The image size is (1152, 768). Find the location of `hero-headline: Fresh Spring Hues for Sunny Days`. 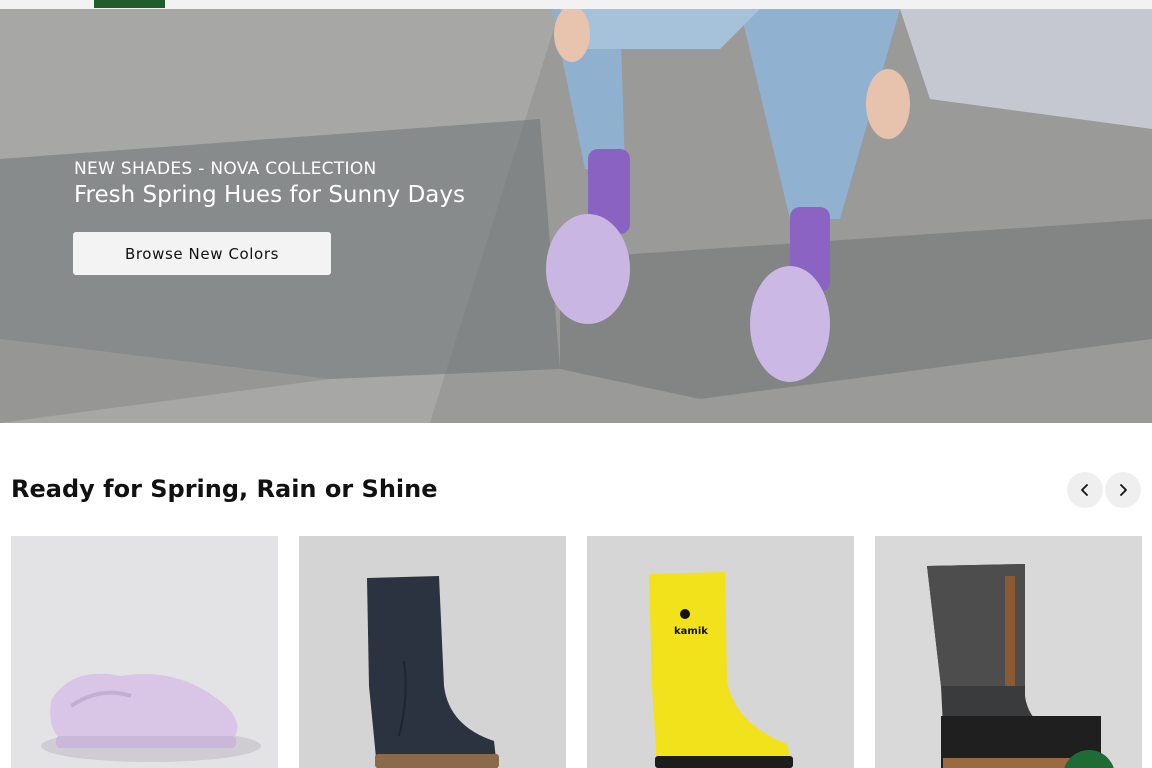

hero-headline: Fresh Spring Hues for Sunny Days is located at coordinates (269, 195).